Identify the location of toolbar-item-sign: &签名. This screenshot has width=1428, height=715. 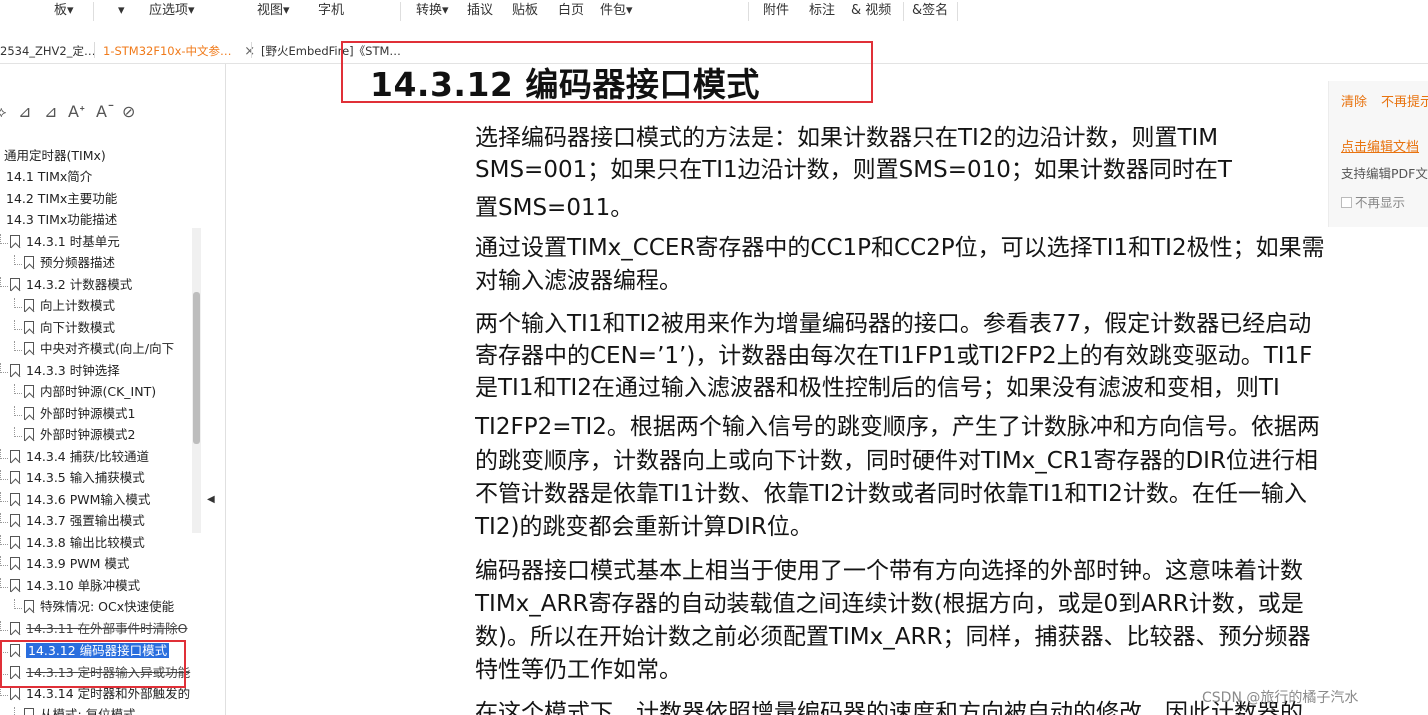
(930, 10).